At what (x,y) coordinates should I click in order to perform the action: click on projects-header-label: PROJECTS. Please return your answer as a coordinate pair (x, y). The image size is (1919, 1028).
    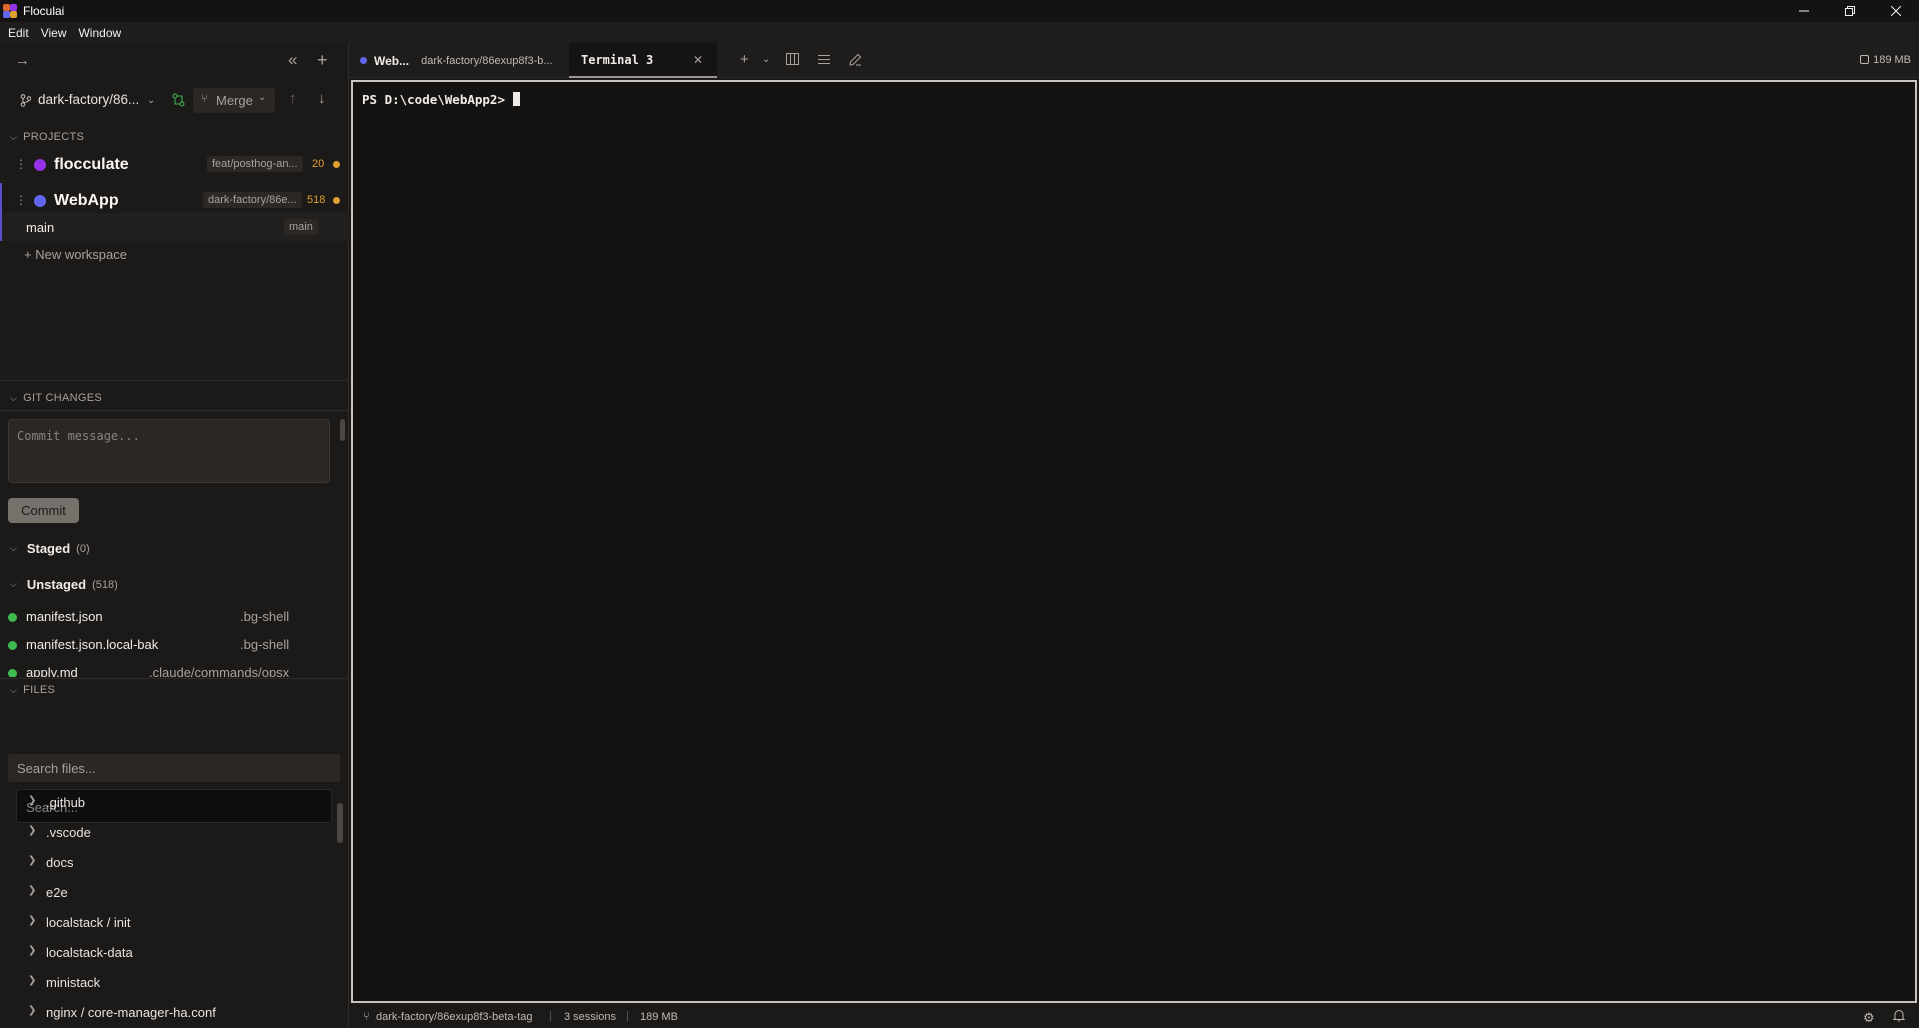
    Looking at the image, I should click on (54, 137).